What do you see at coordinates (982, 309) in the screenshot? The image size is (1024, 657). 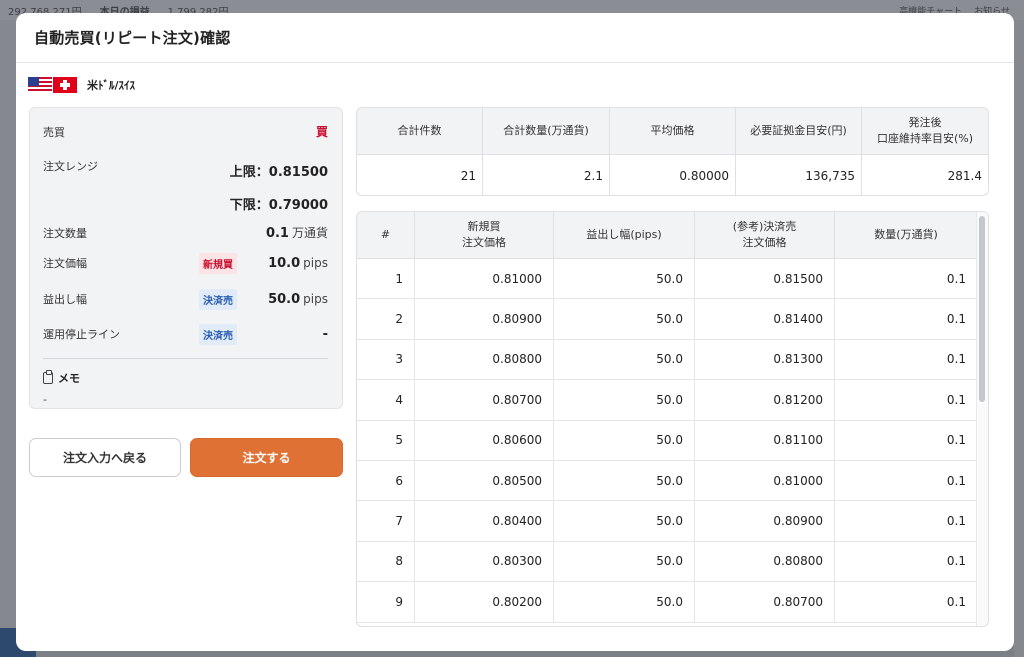 I see `detail-scrollbar-thumb` at bounding box center [982, 309].